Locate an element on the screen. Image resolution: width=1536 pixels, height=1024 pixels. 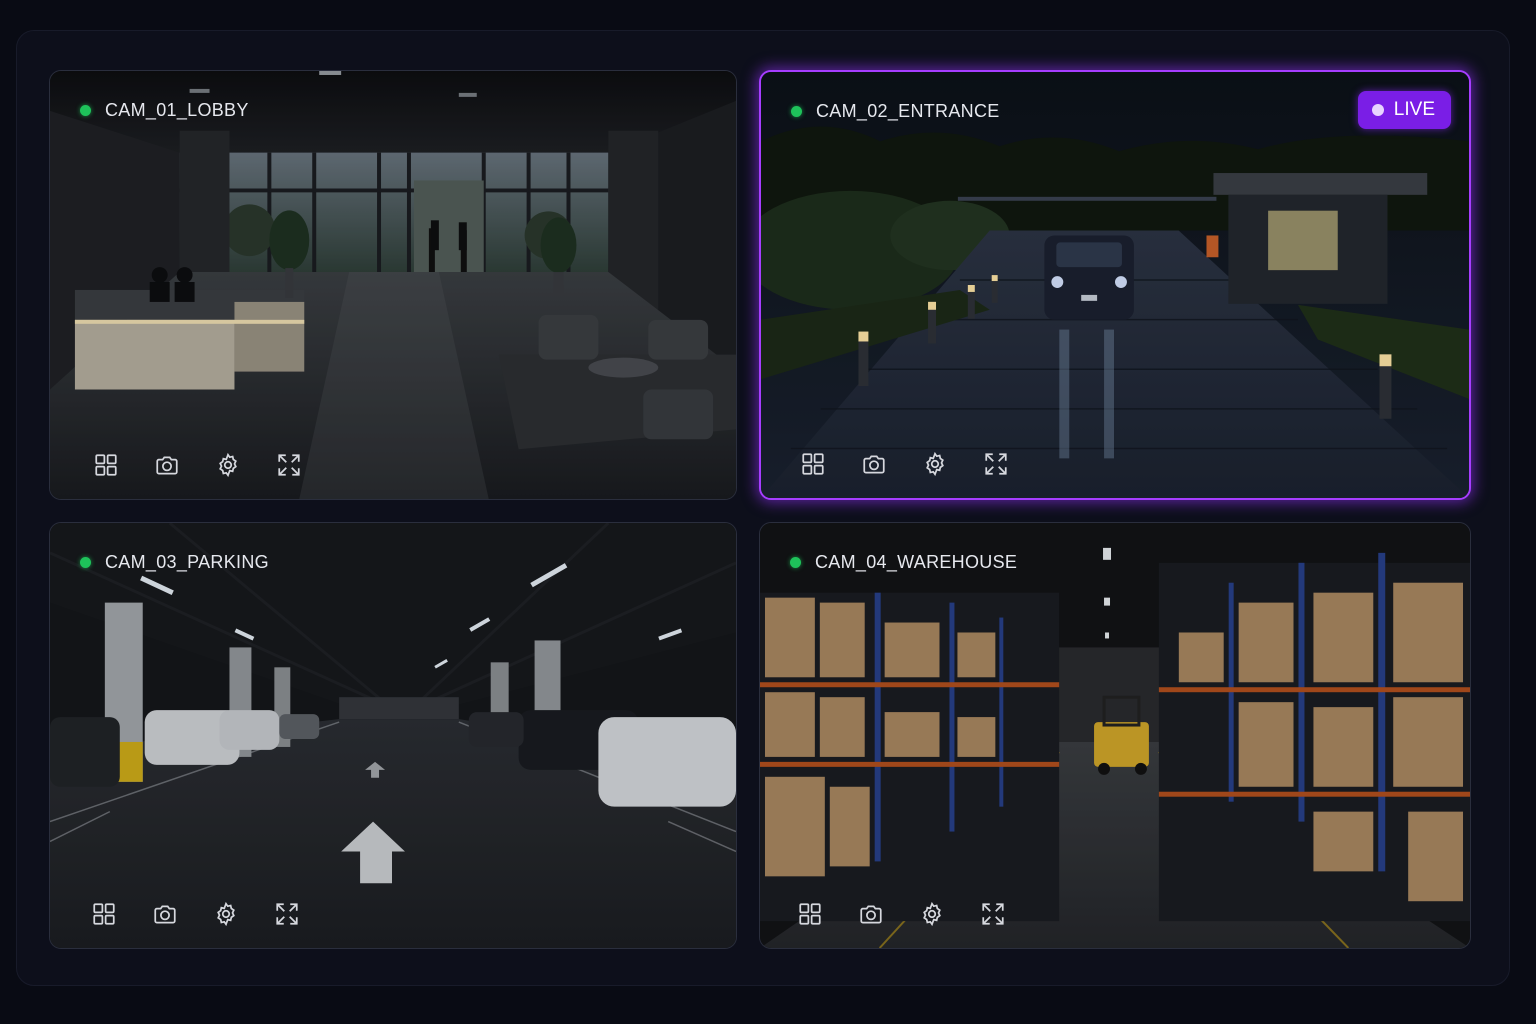
camera-name: CAM_02_ENTRANCE is located at coordinates (908, 110).